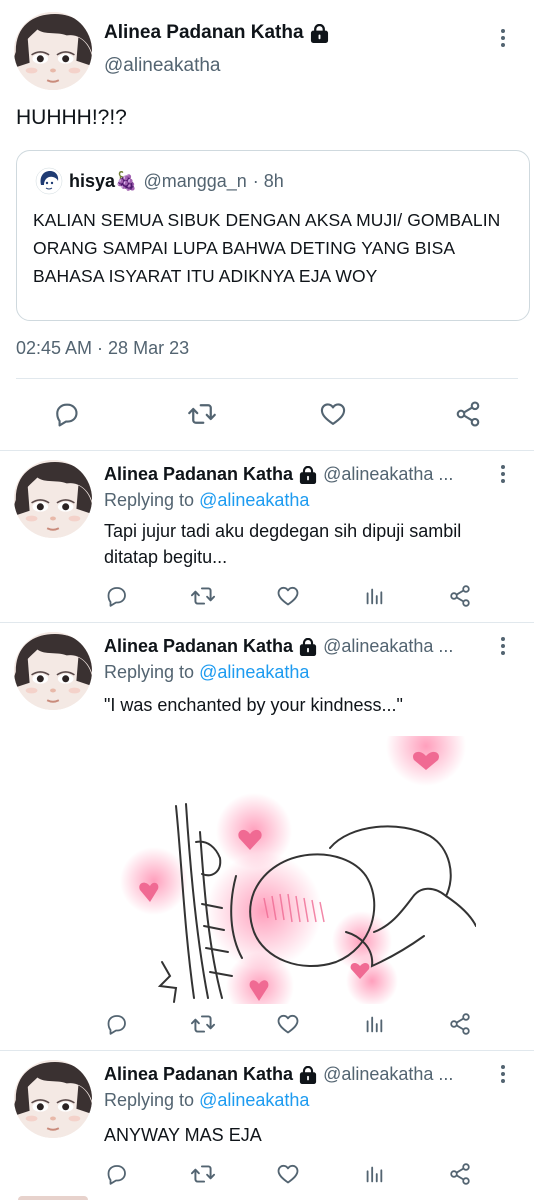 This screenshot has width=534, height=1200. I want to click on tweet-text: "I was enchanted by your kindness...", so click(253, 705).